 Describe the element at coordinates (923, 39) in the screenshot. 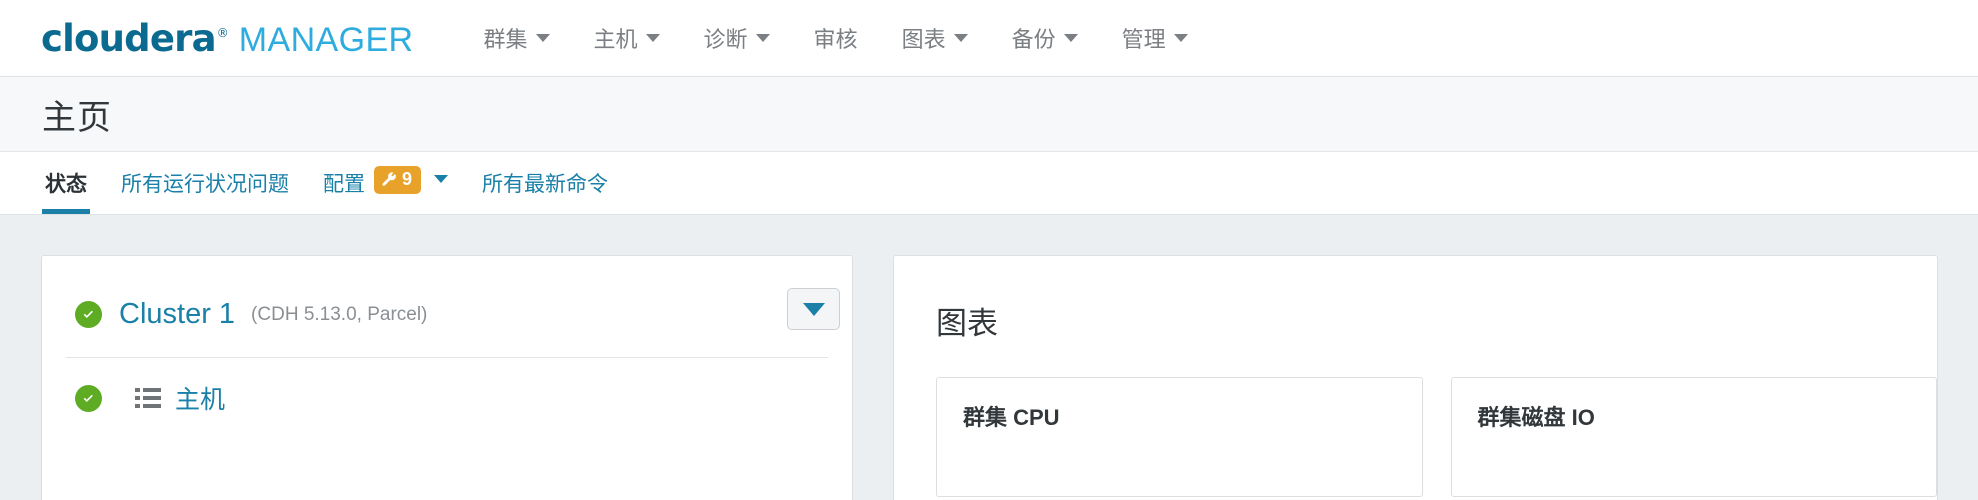

I see `nav-item-label: 图表` at that location.